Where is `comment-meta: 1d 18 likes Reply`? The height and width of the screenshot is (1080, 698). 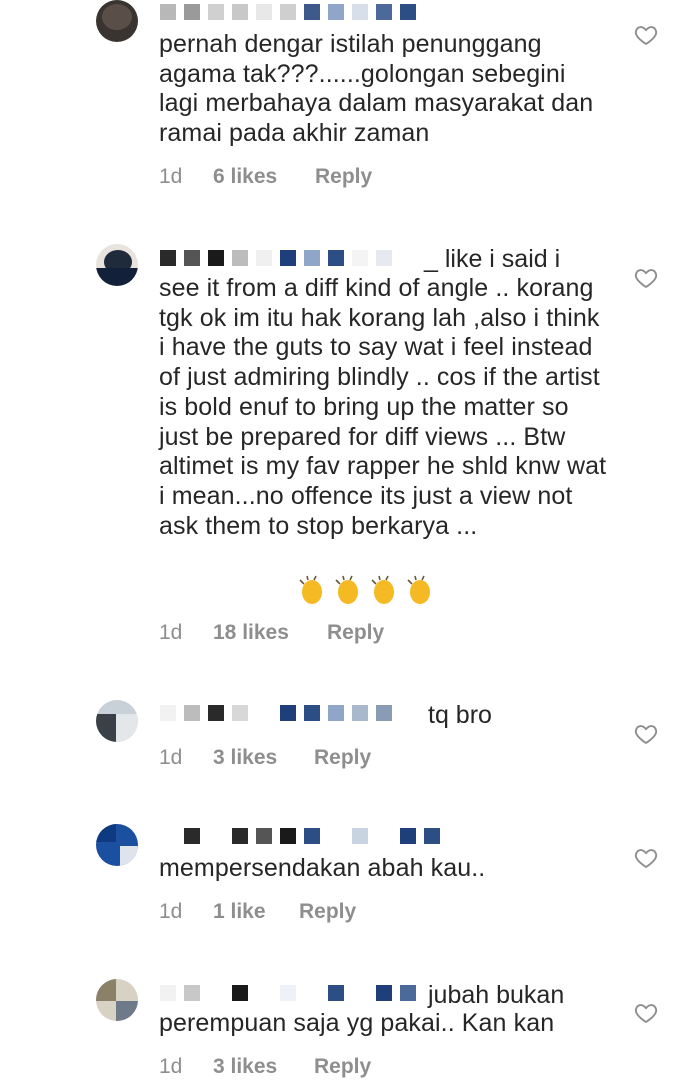 comment-meta: 1d 18 likes Reply is located at coordinates (271, 633).